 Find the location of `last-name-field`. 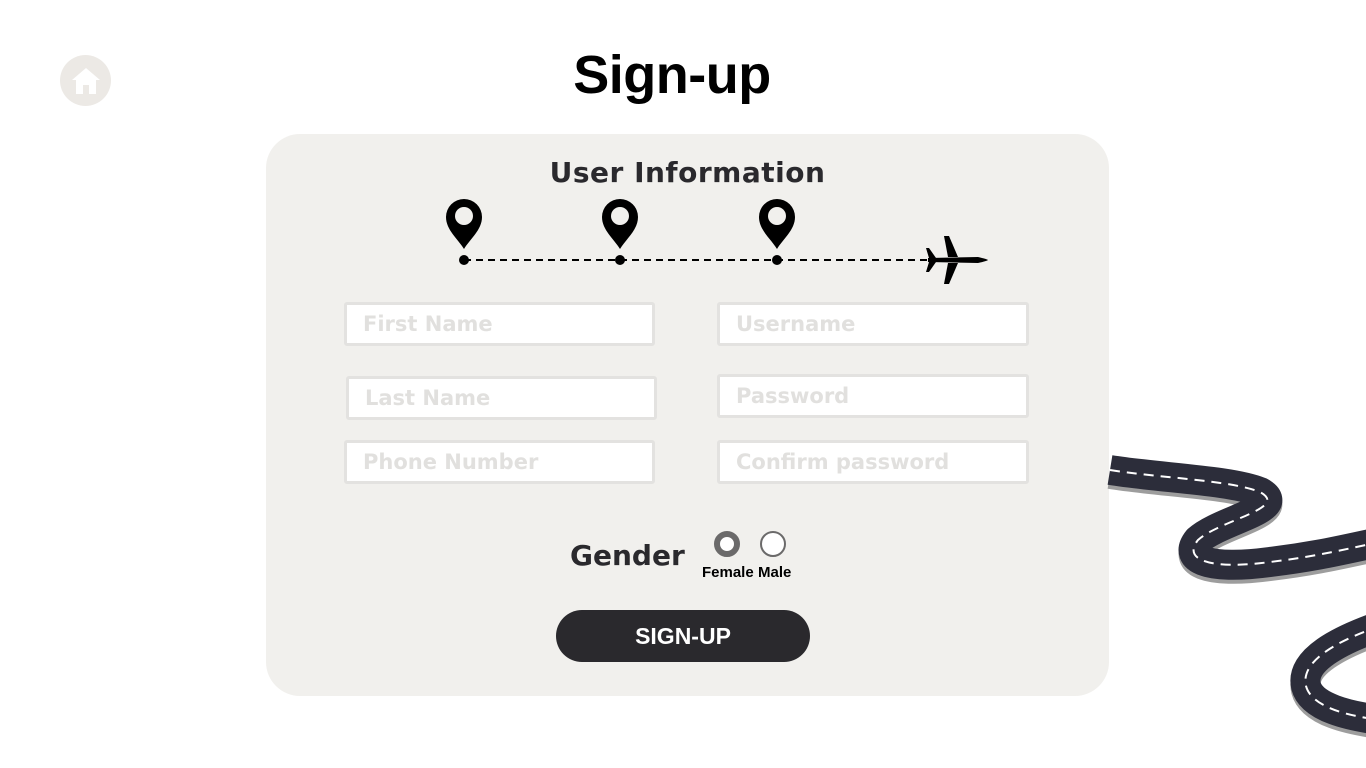

last-name-field is located at coordinates (501, 398).